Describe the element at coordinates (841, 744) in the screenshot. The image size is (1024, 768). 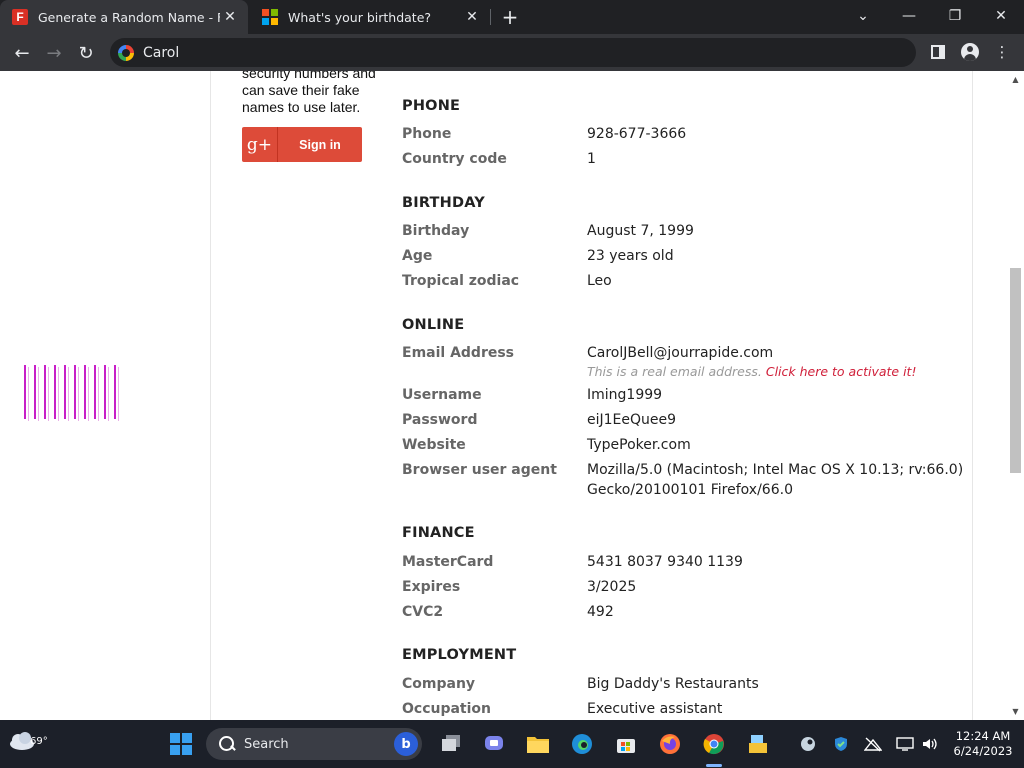
I see `defender-tray-icon` at that location.